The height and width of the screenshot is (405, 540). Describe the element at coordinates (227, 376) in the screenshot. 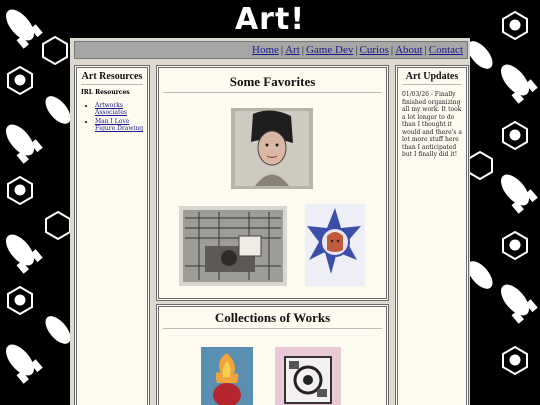

I see `collection-flame-thumbnail` at that location.